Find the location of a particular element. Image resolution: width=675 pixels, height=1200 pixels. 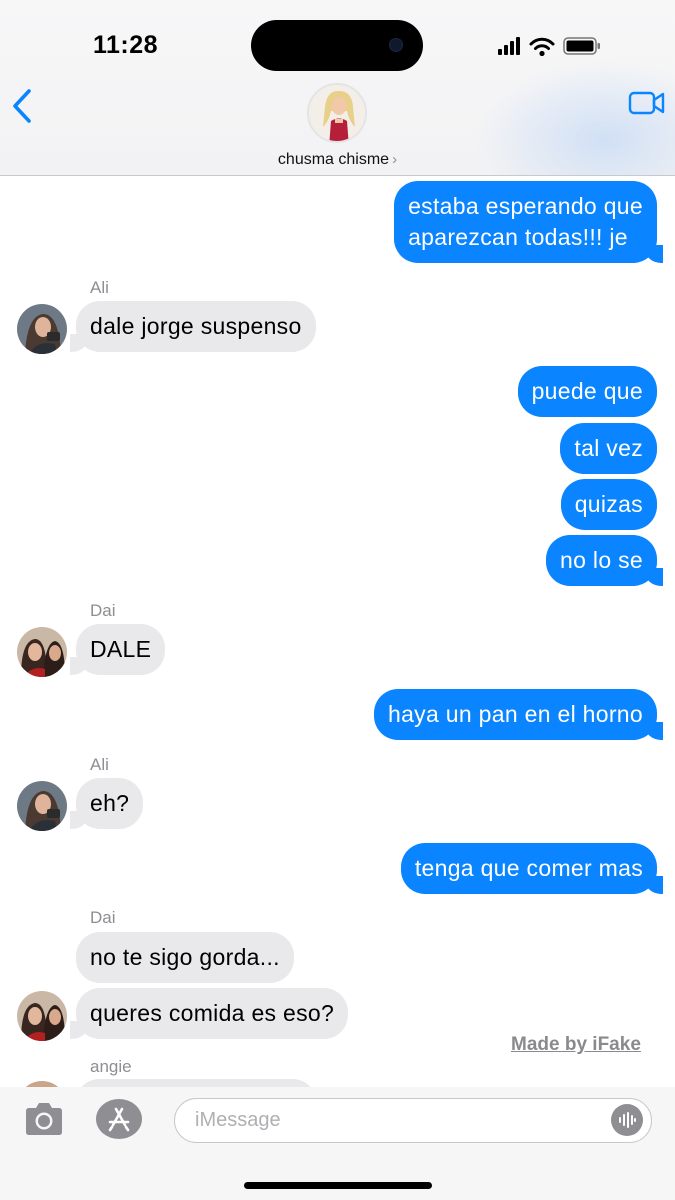

contact-name: chusma chisme › is located at coordinates (337, 160).